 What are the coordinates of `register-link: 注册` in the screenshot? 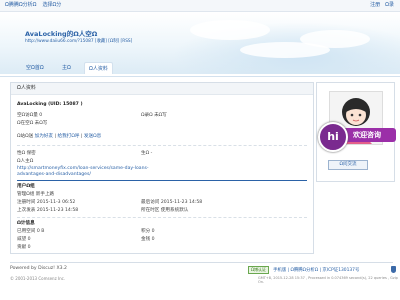 It's located at (375, 4).